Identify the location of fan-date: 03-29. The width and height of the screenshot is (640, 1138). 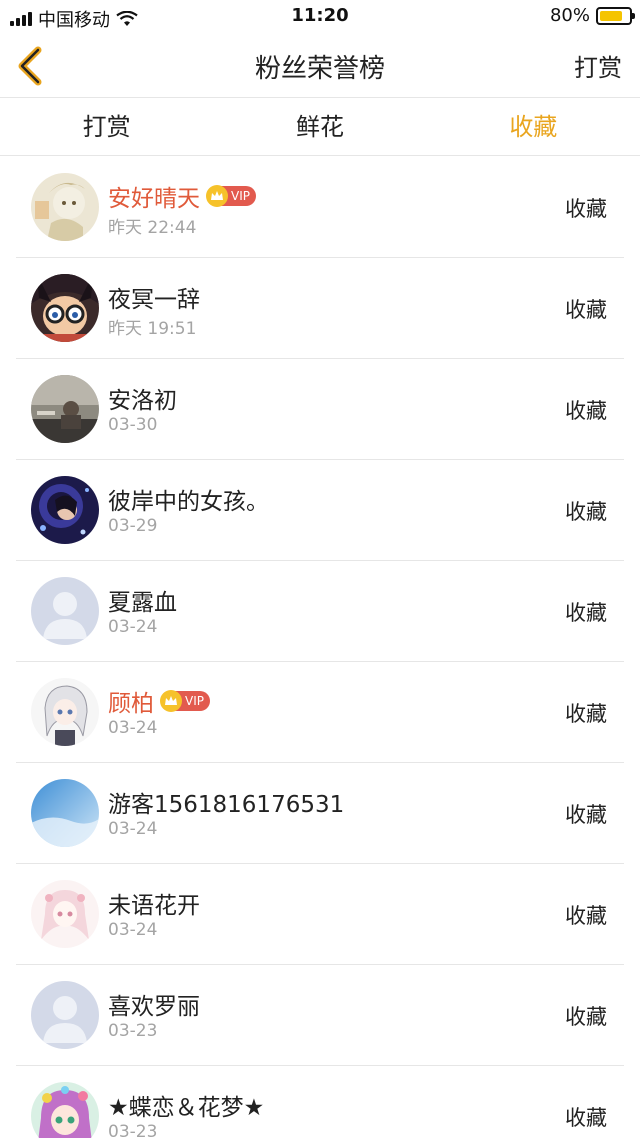
(133, 526).